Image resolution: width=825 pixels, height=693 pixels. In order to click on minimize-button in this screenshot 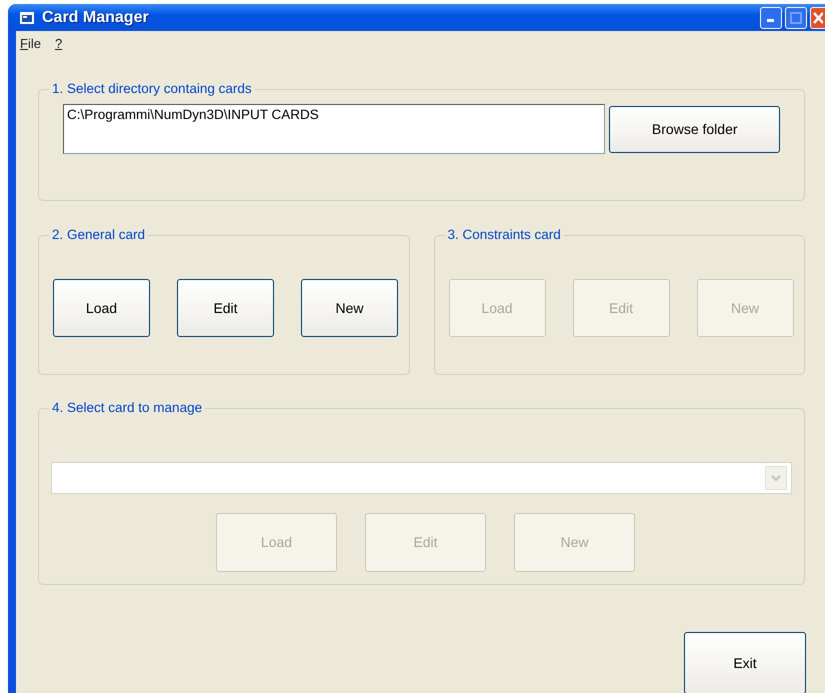, I will do `click(771, 17)`.